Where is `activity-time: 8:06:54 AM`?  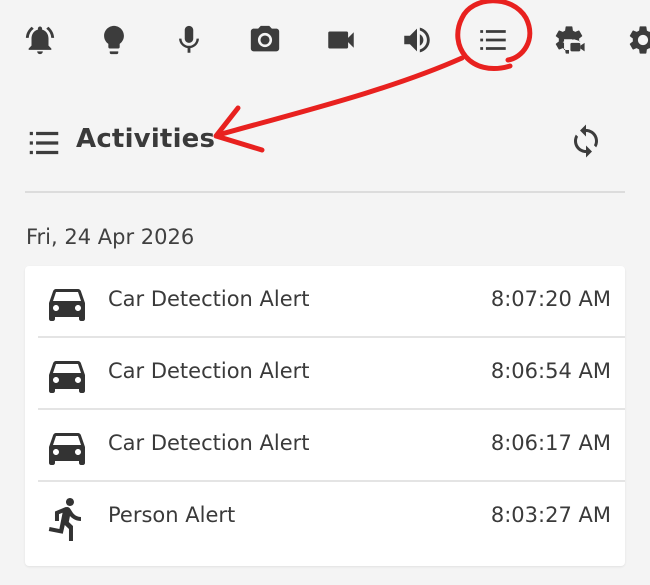 activity-time: 8:06:54 AM is located at coordinates (550, 371).